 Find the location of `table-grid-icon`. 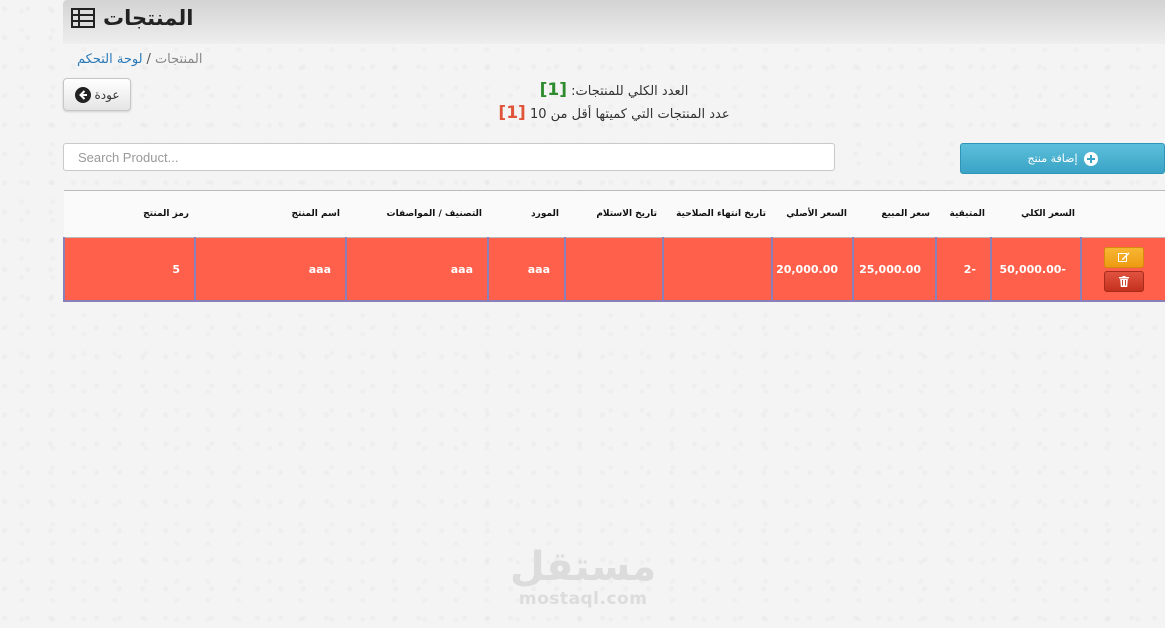

table-grid-icon is located at coordinates (83, 18).